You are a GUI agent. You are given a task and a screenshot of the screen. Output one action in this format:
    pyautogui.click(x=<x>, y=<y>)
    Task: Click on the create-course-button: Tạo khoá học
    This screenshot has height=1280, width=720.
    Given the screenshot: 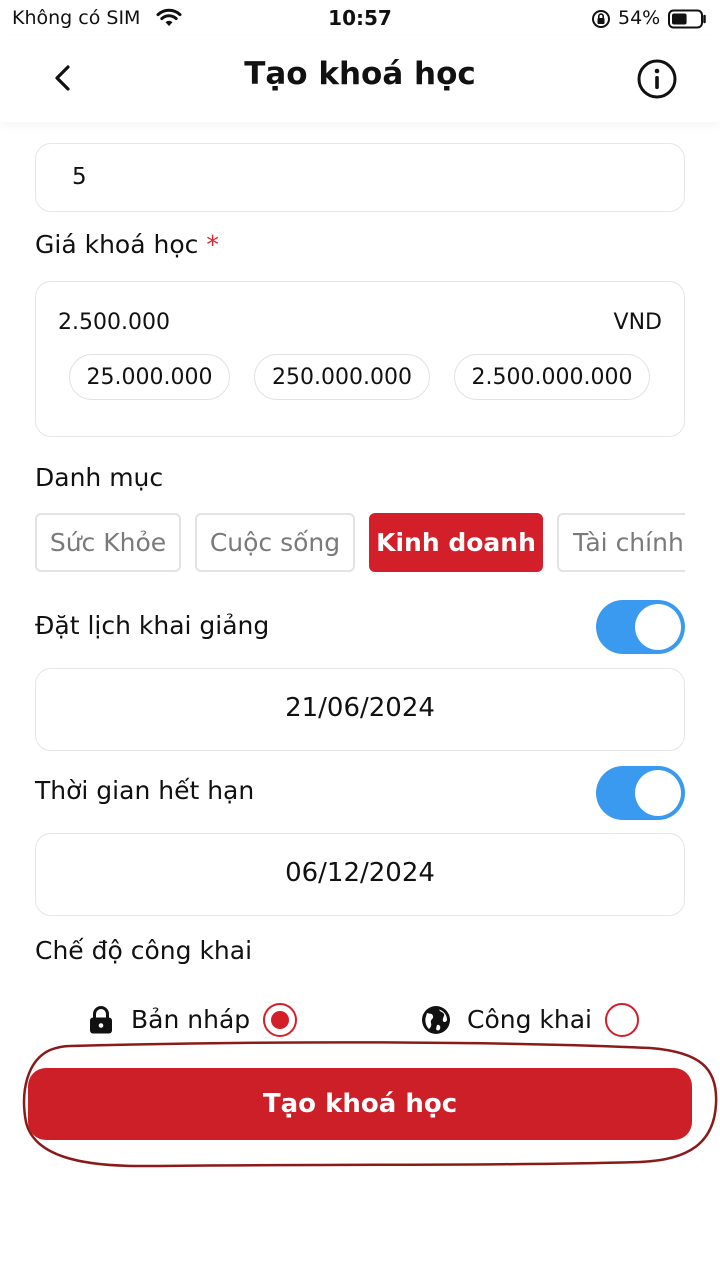 What is the action you would take?
    pyautogui.click(x=360, y=1104)
    